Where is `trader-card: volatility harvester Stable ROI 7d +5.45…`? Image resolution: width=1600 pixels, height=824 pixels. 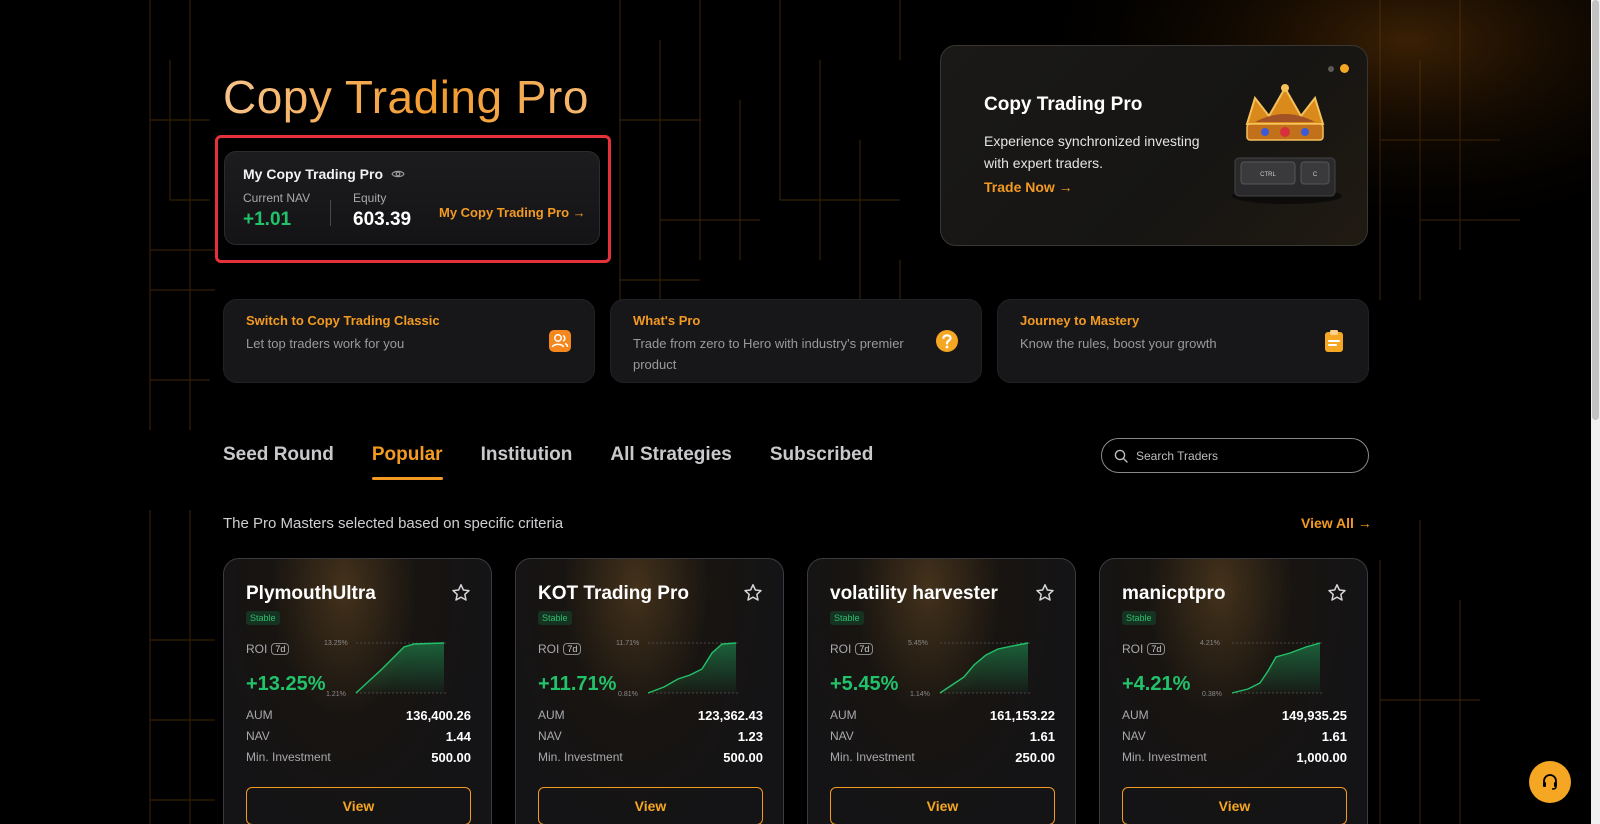
trader-card: volatility harvester Stable ROI 7d +5.45… is located at coordinates (941, 691).